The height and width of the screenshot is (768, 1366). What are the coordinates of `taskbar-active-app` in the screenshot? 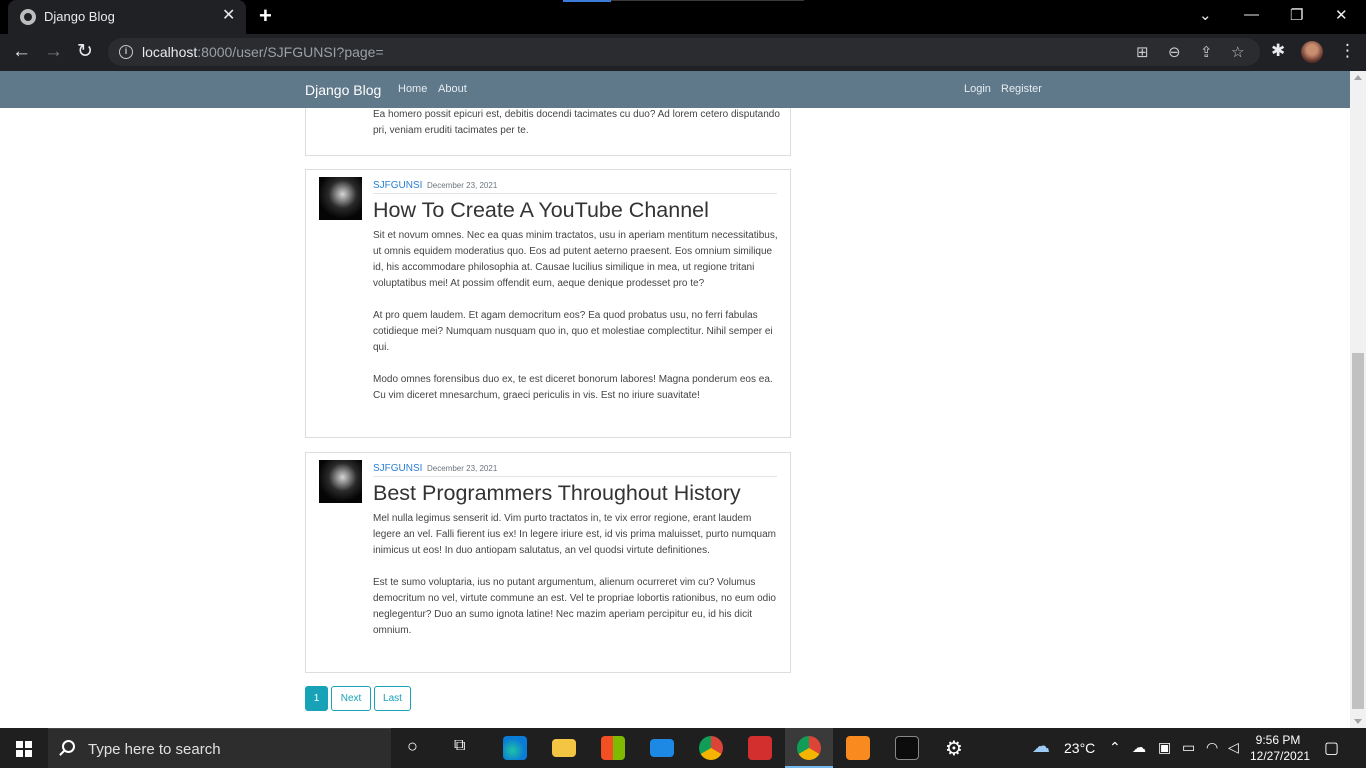 It's located at (809, 748).